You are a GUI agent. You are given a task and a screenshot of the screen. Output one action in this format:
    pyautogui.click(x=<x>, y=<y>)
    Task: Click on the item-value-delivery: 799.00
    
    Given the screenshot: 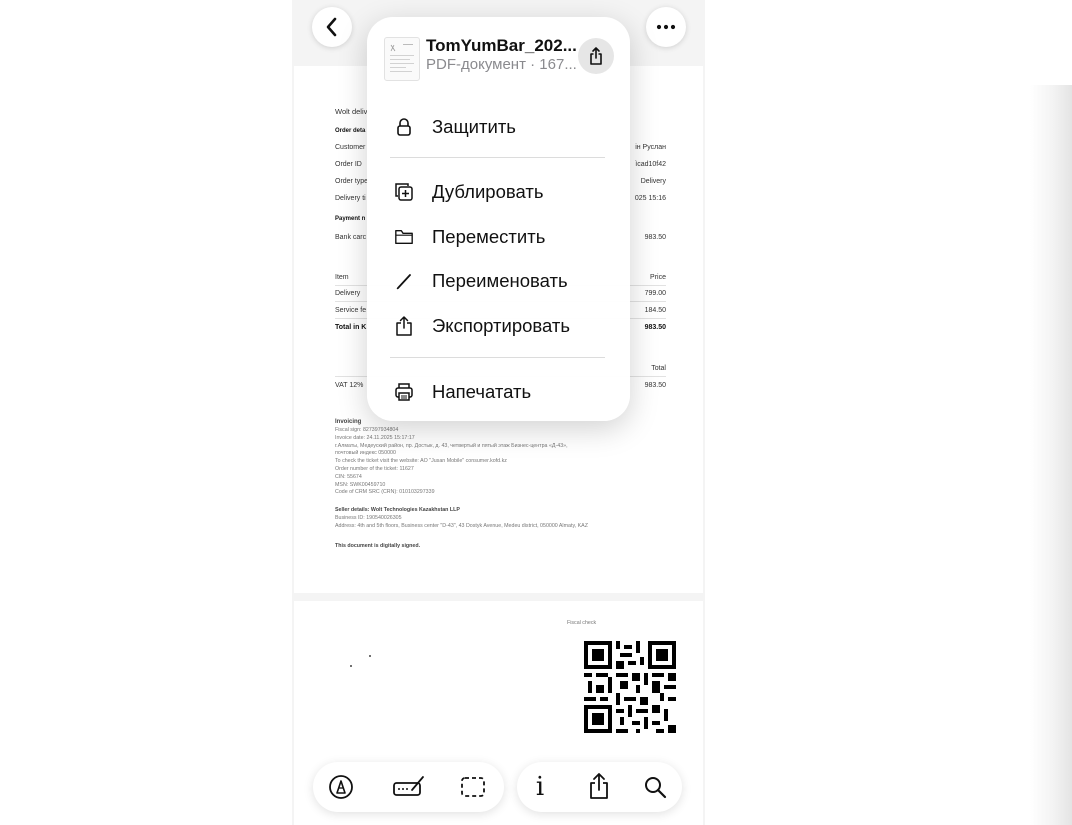 What is the action you would take?
    pyautogui.click(x=655, y=293)
    